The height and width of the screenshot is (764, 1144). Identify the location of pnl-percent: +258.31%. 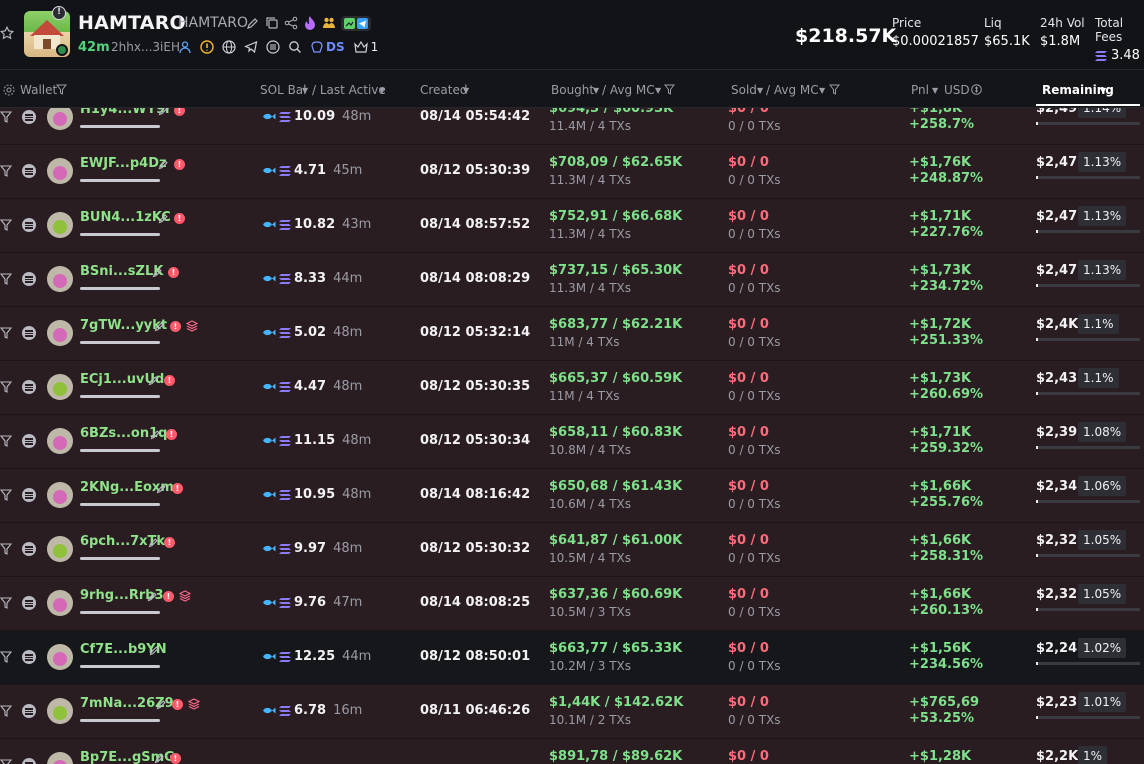
(946, 556).